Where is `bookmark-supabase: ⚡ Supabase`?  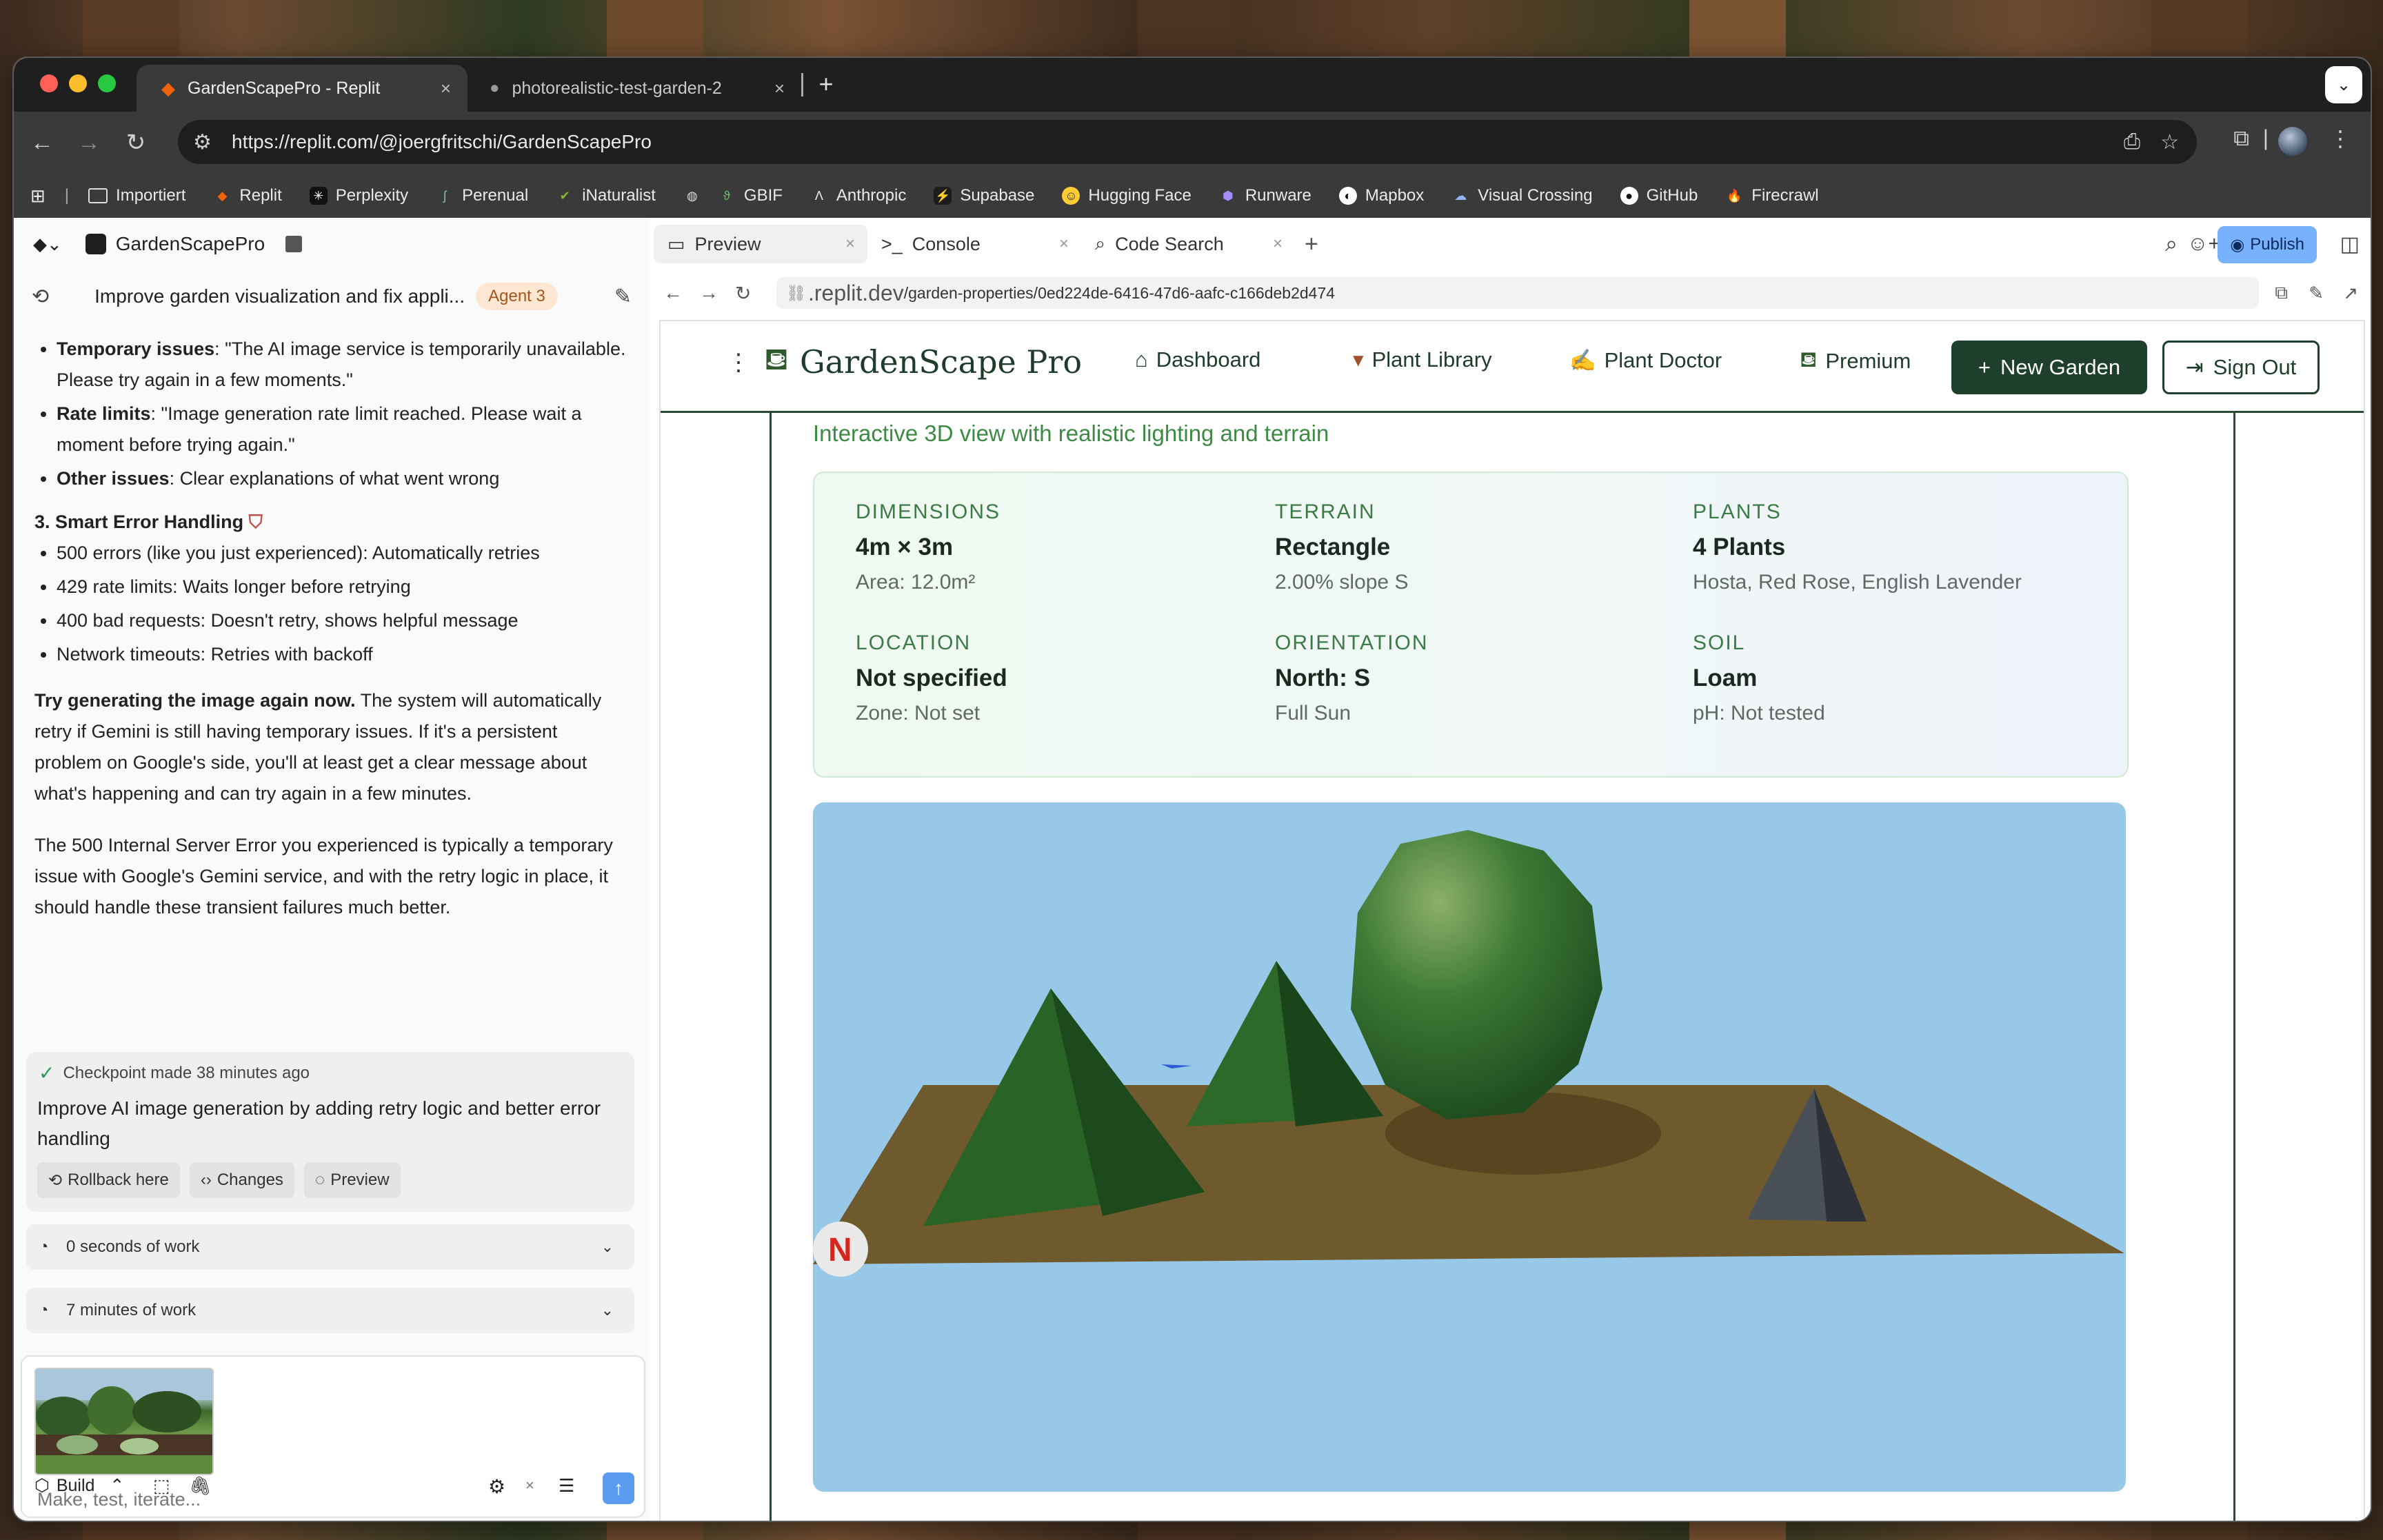 bookmark-supabase: ⚡ Supabase is located at coordinates (984, 196).